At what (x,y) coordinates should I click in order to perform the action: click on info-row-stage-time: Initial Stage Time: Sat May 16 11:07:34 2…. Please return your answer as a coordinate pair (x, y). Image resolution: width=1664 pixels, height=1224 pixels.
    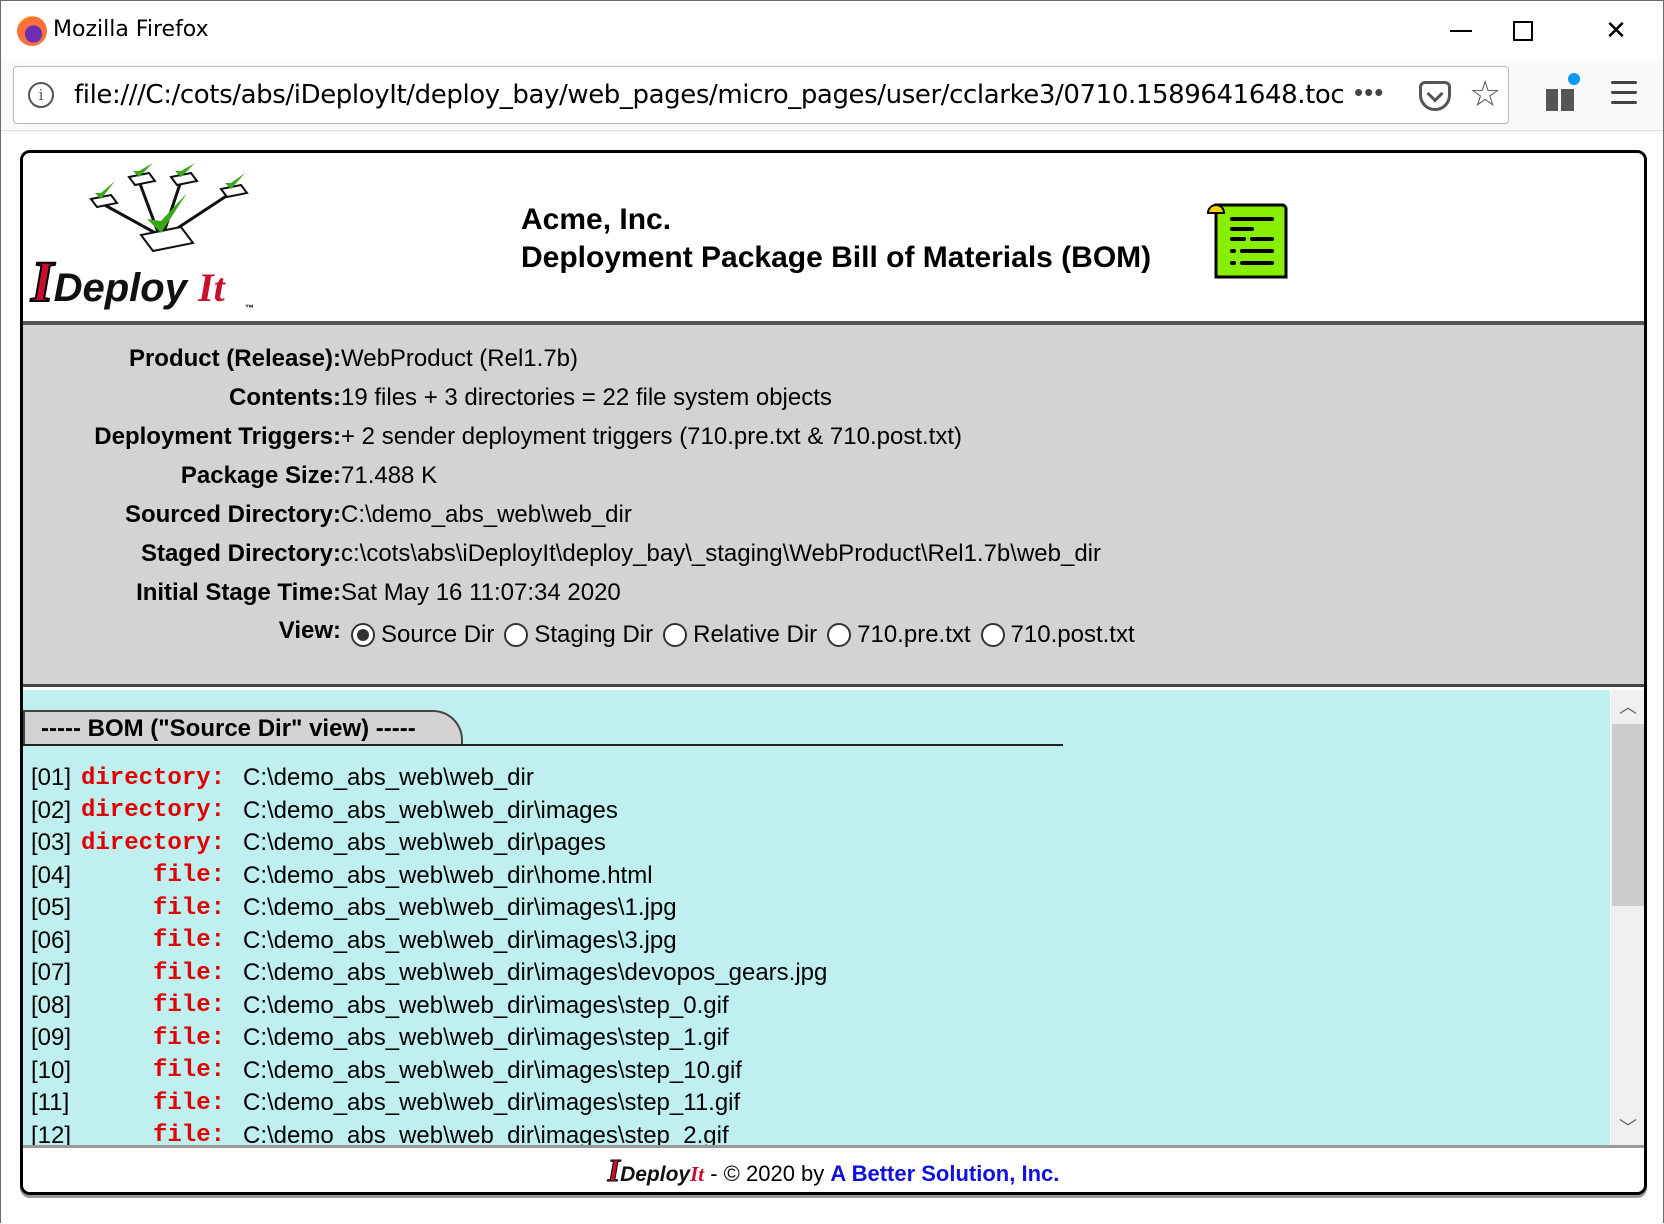
    Looking at the image, I should click on (833, 598).